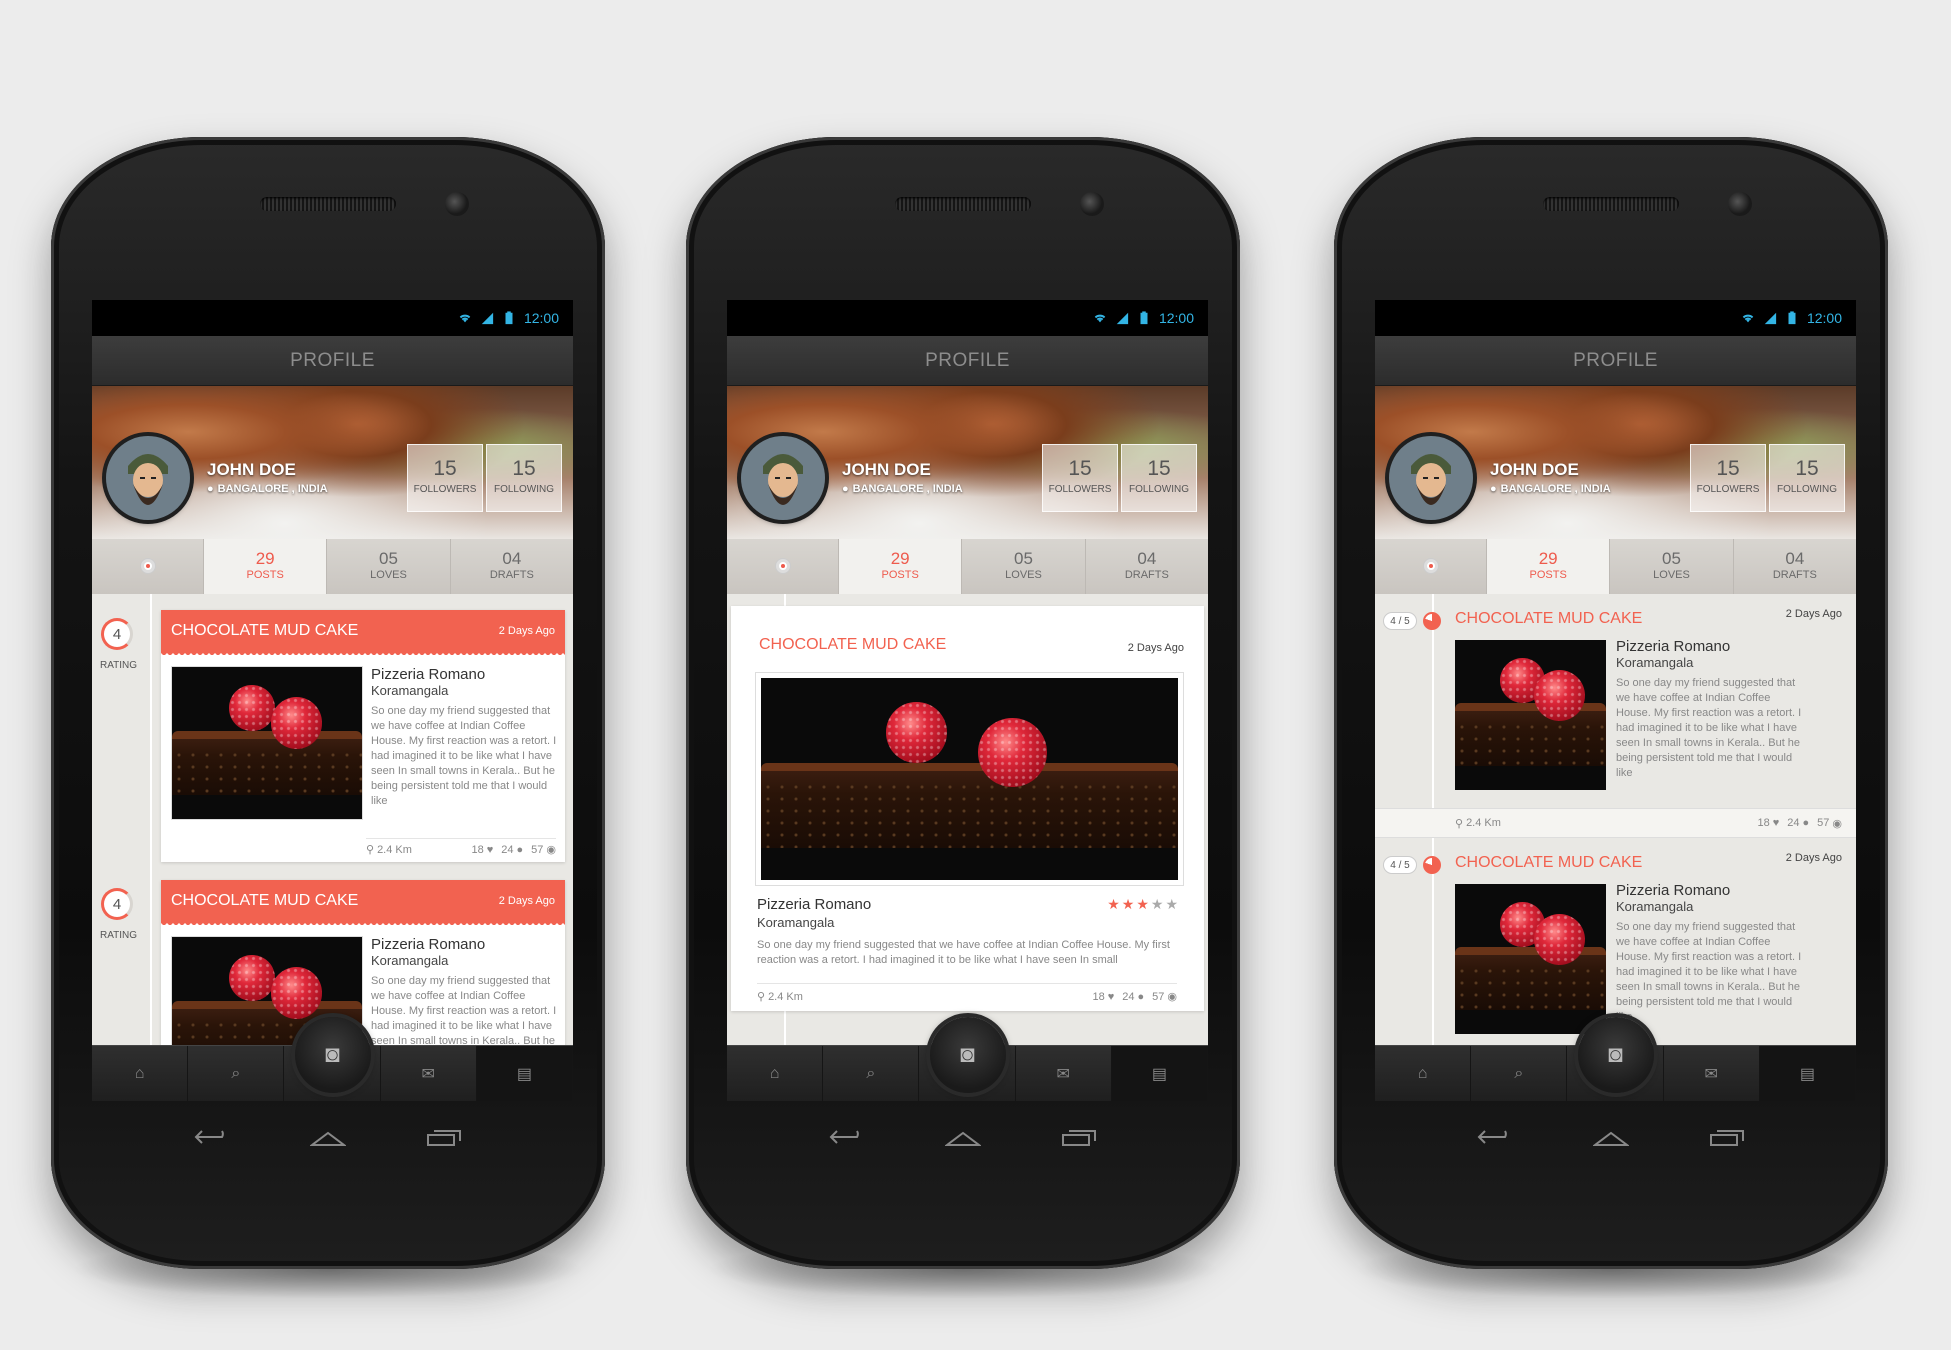 This screenshot has height=1350, width=1951. Describe the element at coordinates (1158, 489) in the screenshot. I see `following-label: FOLLOWING` at that location.